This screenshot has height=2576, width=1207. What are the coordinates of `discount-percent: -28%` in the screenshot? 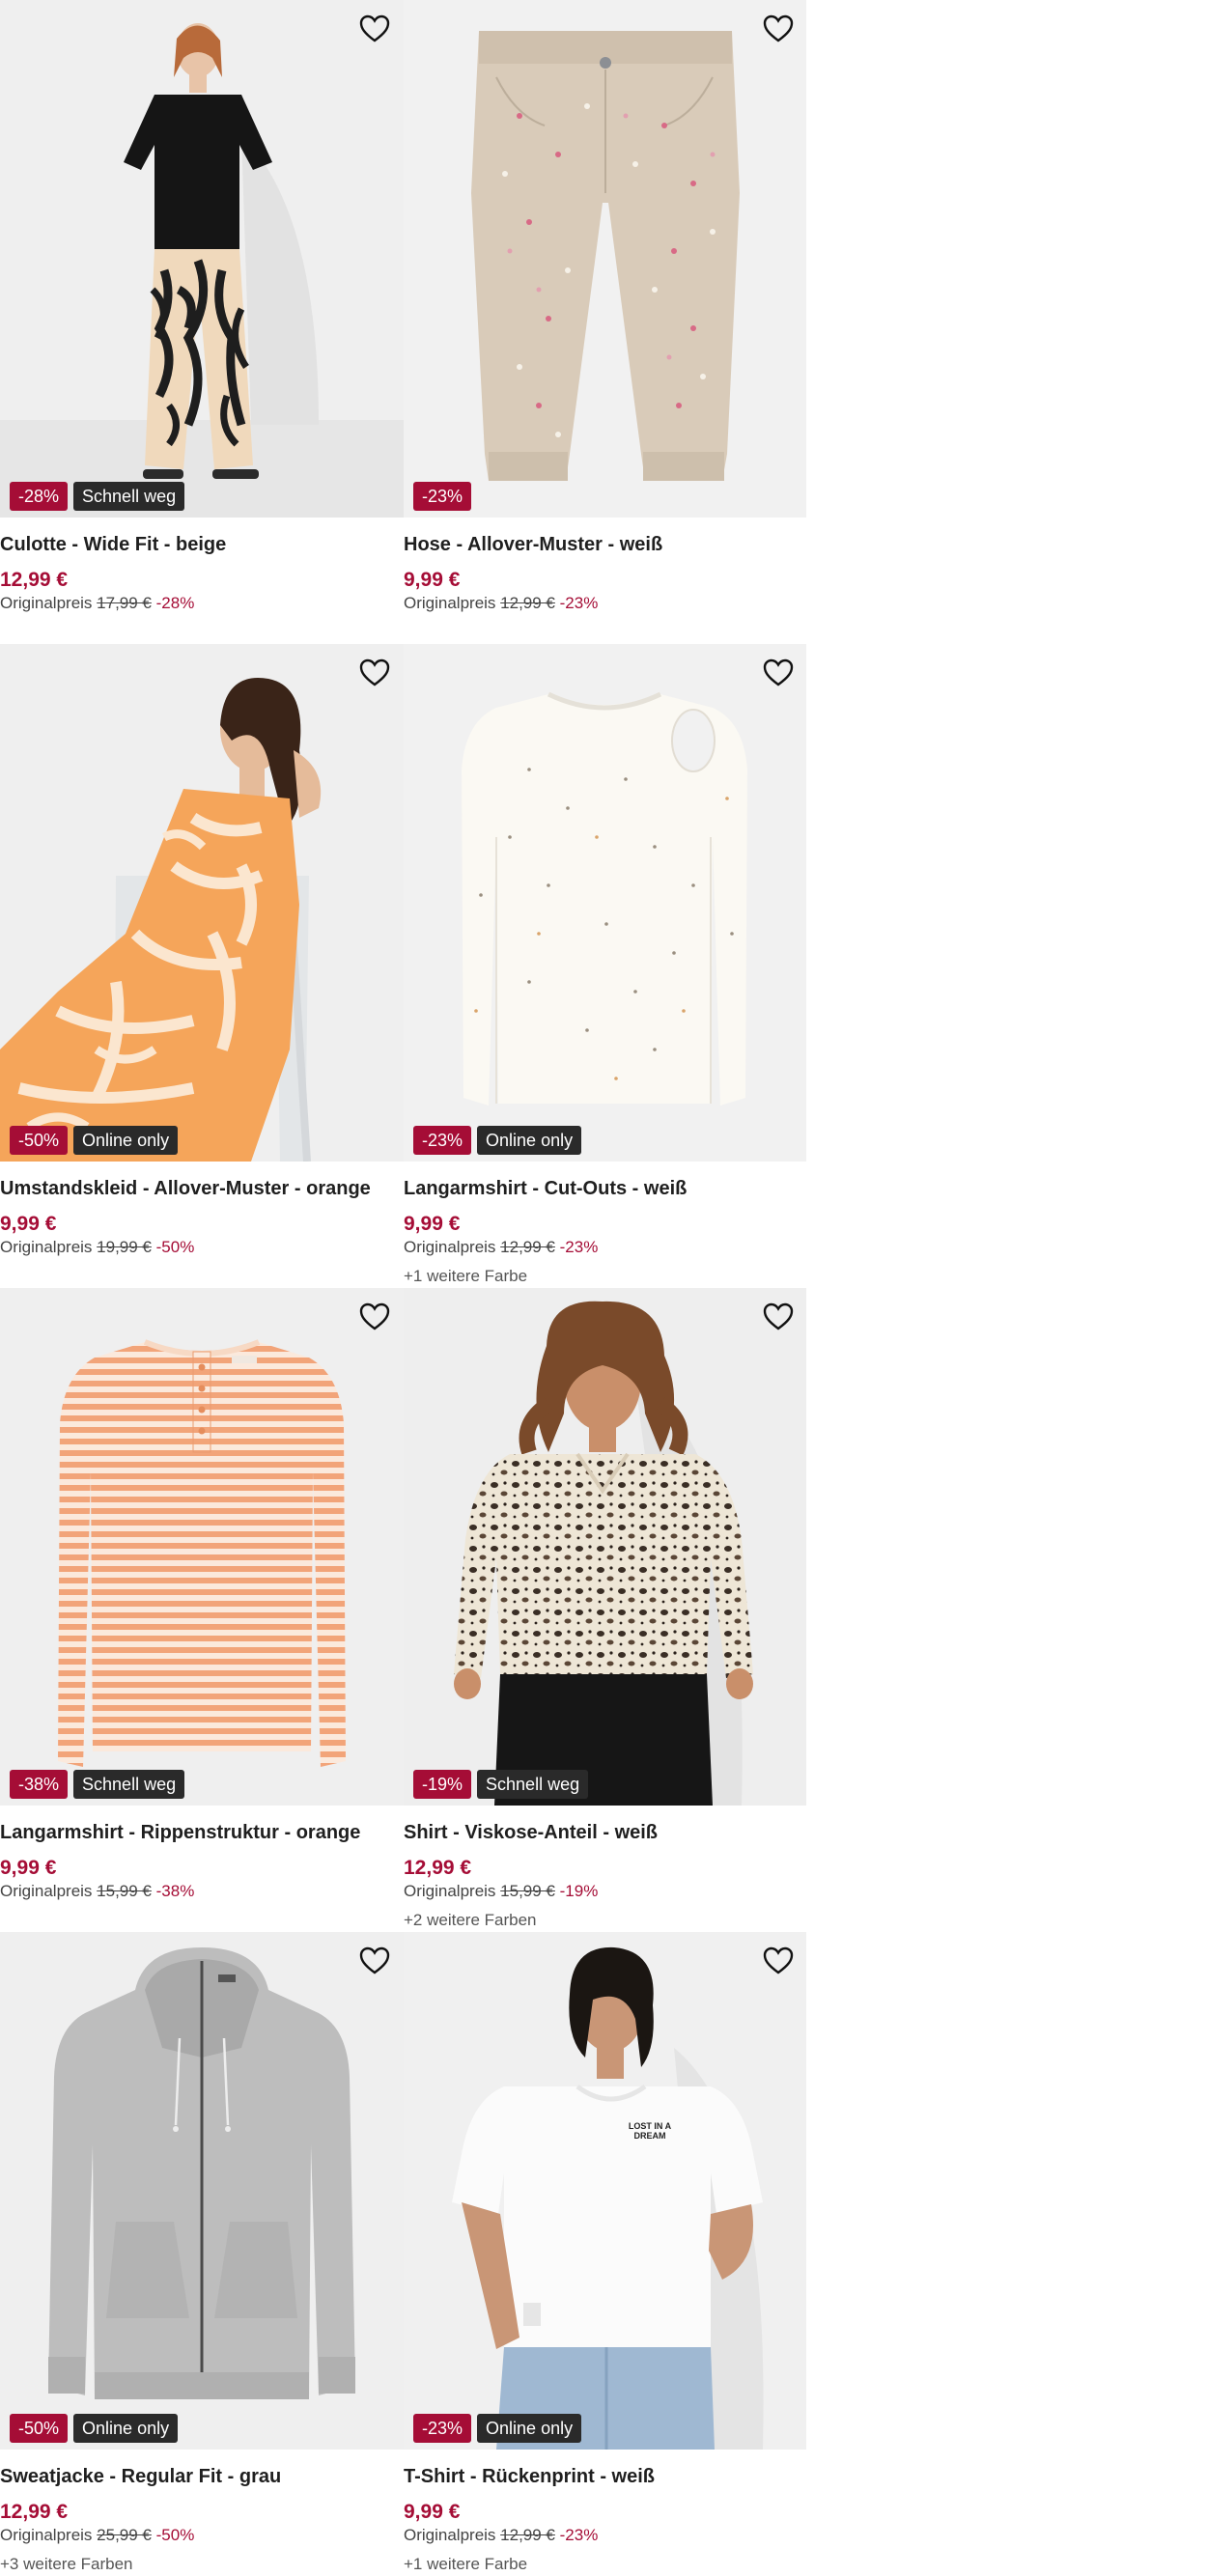 It's located at (175, 603).